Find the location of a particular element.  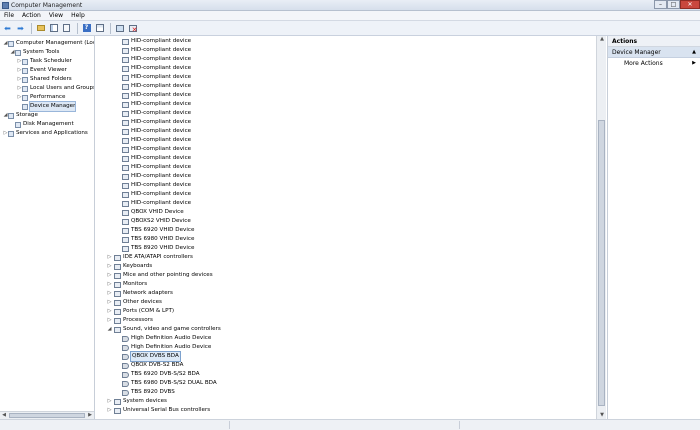

device-item: QBOXS2 VHID Device is located at coordinates (156, 221).